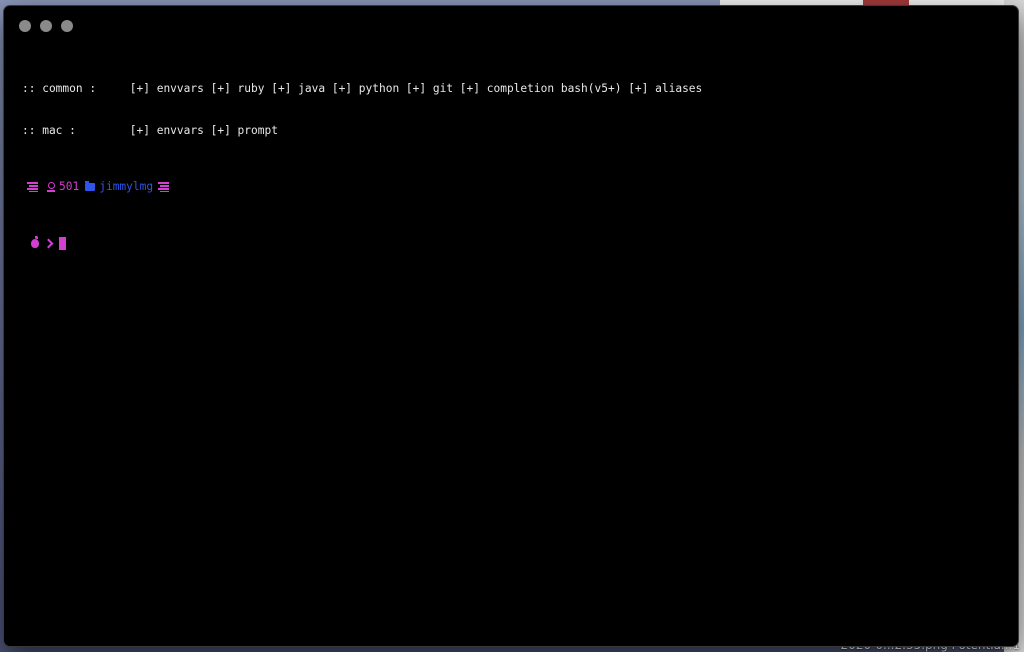  Describe the element at coordinates (515, 242) in the screenshot. I see `input-prompt-line` at that location.